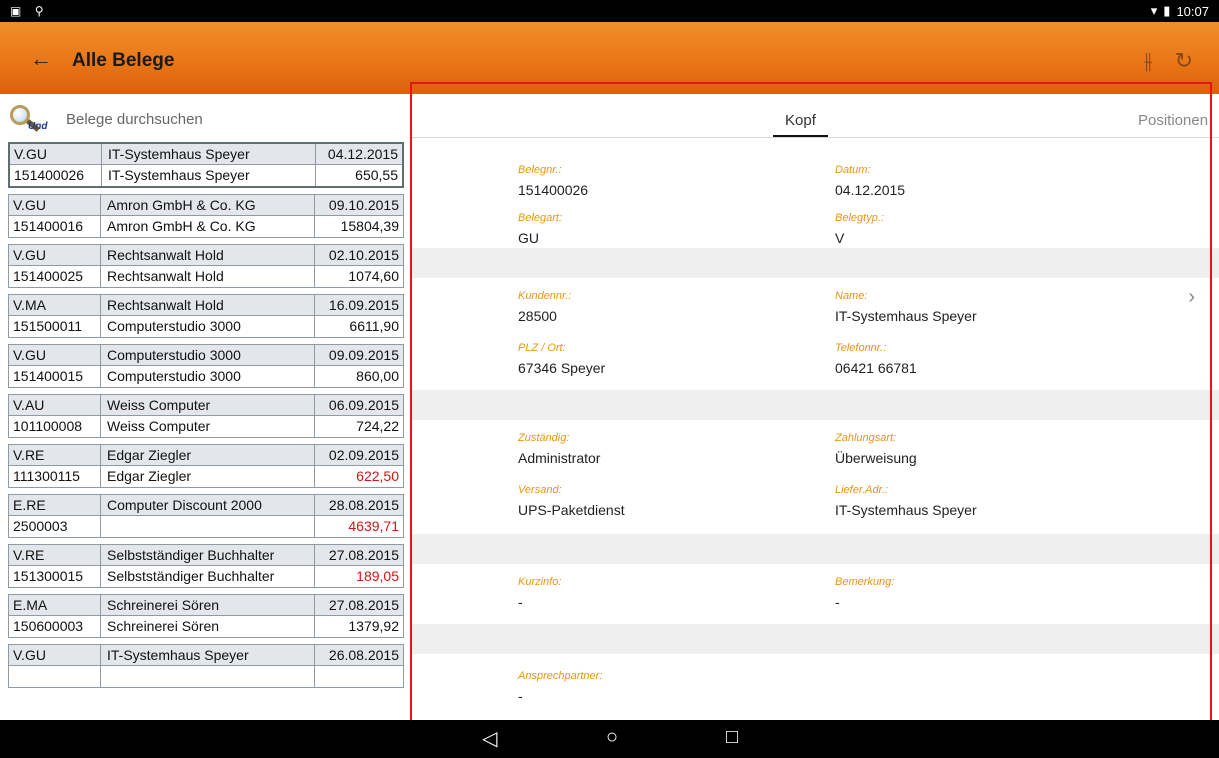 This screenshot has width=1219, height=758. I want to click on nav-home-icon: ○, so click(612, 737).